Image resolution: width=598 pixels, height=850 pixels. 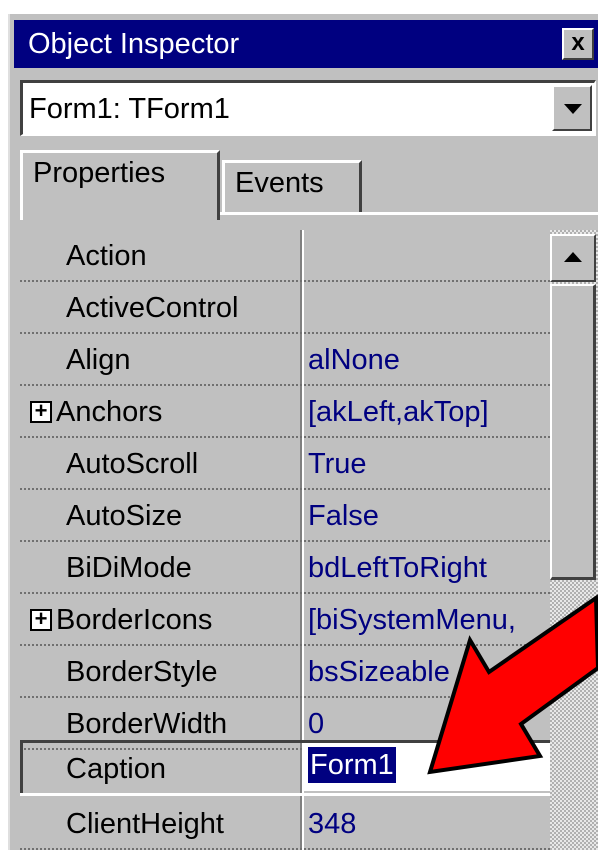 I want to click on property-value: 348, so click(x=428, y=824).